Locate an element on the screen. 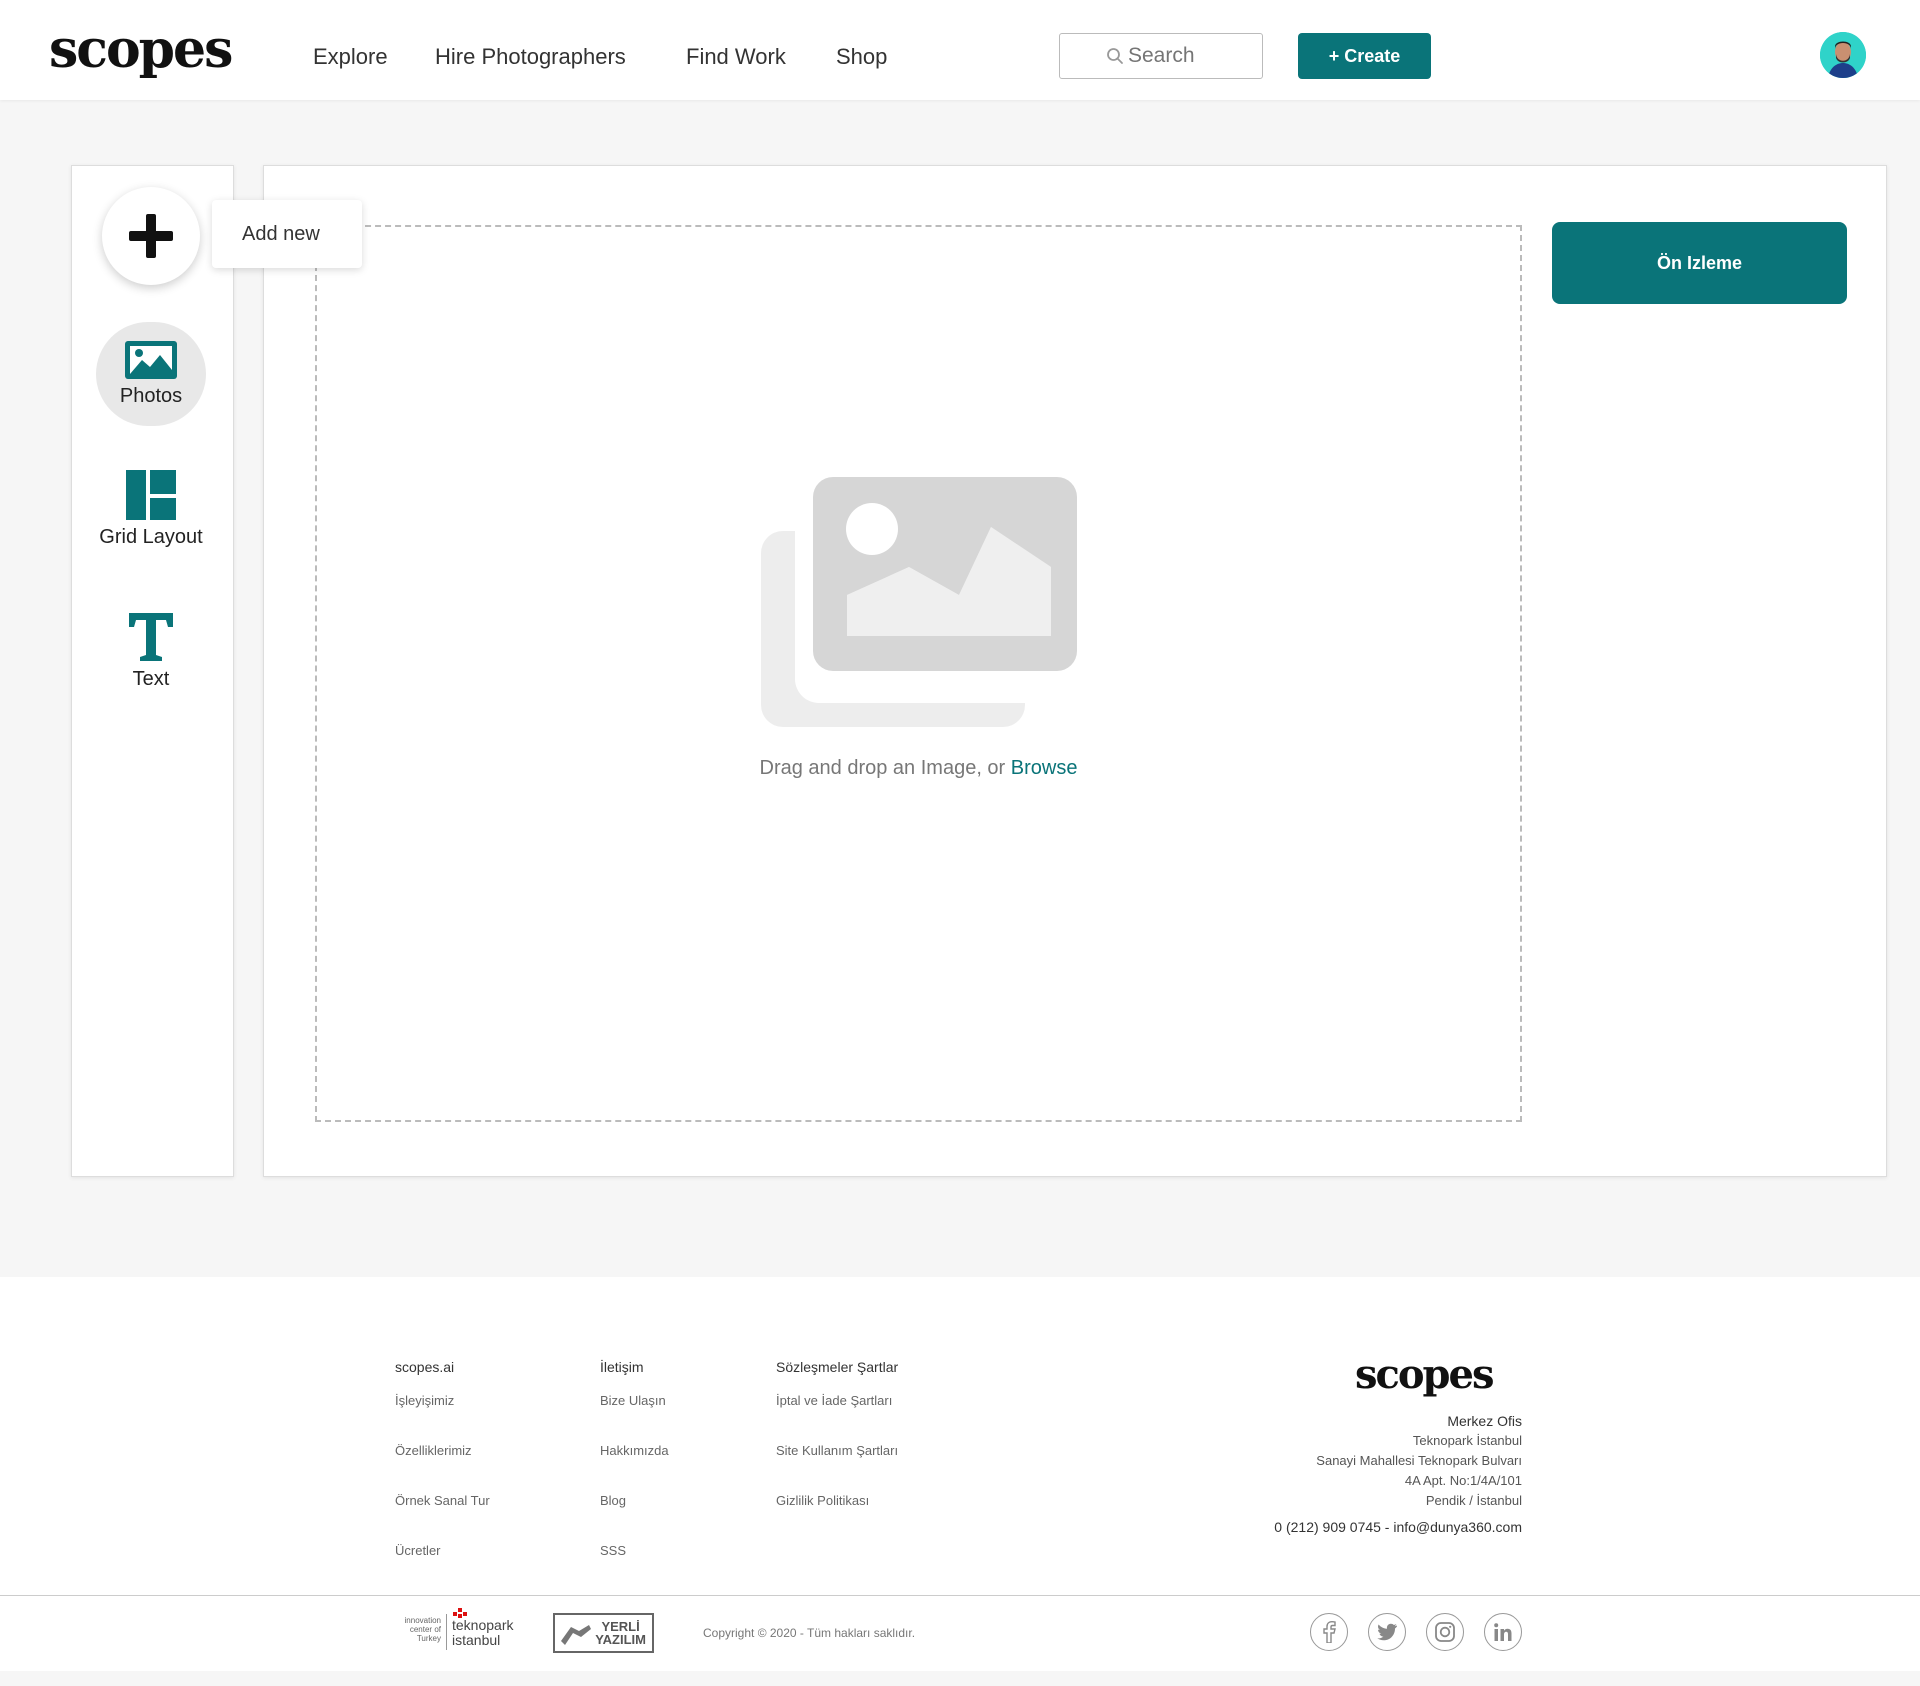 The image size is (1920, 1686). nav-find-work: Find Work is located at coordinates (736, 57).